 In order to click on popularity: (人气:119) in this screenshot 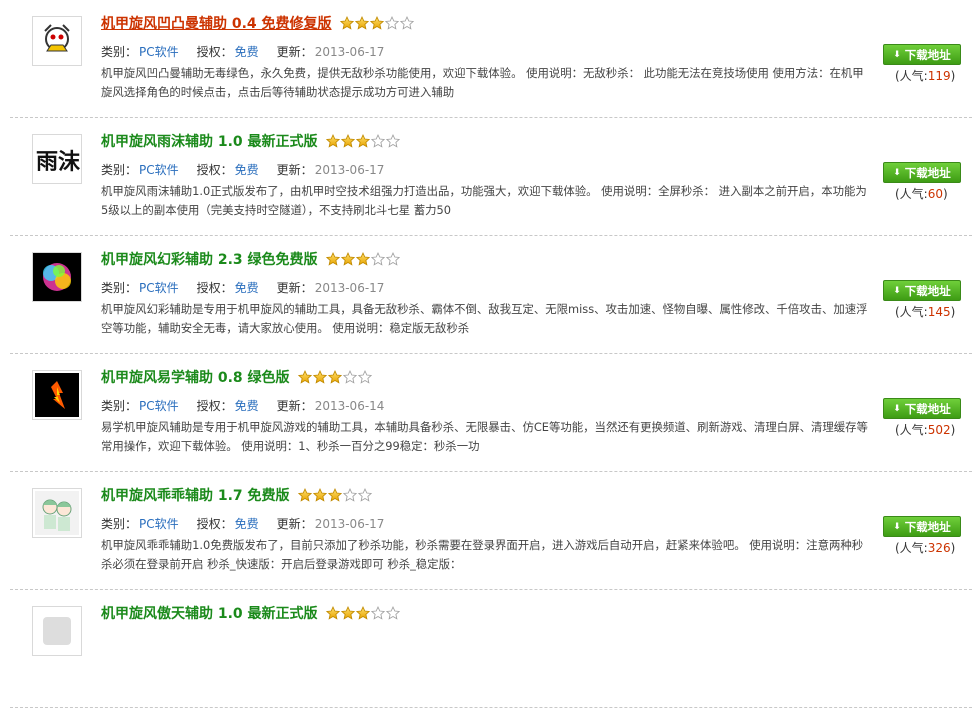, I will do `click(925, 75)`.